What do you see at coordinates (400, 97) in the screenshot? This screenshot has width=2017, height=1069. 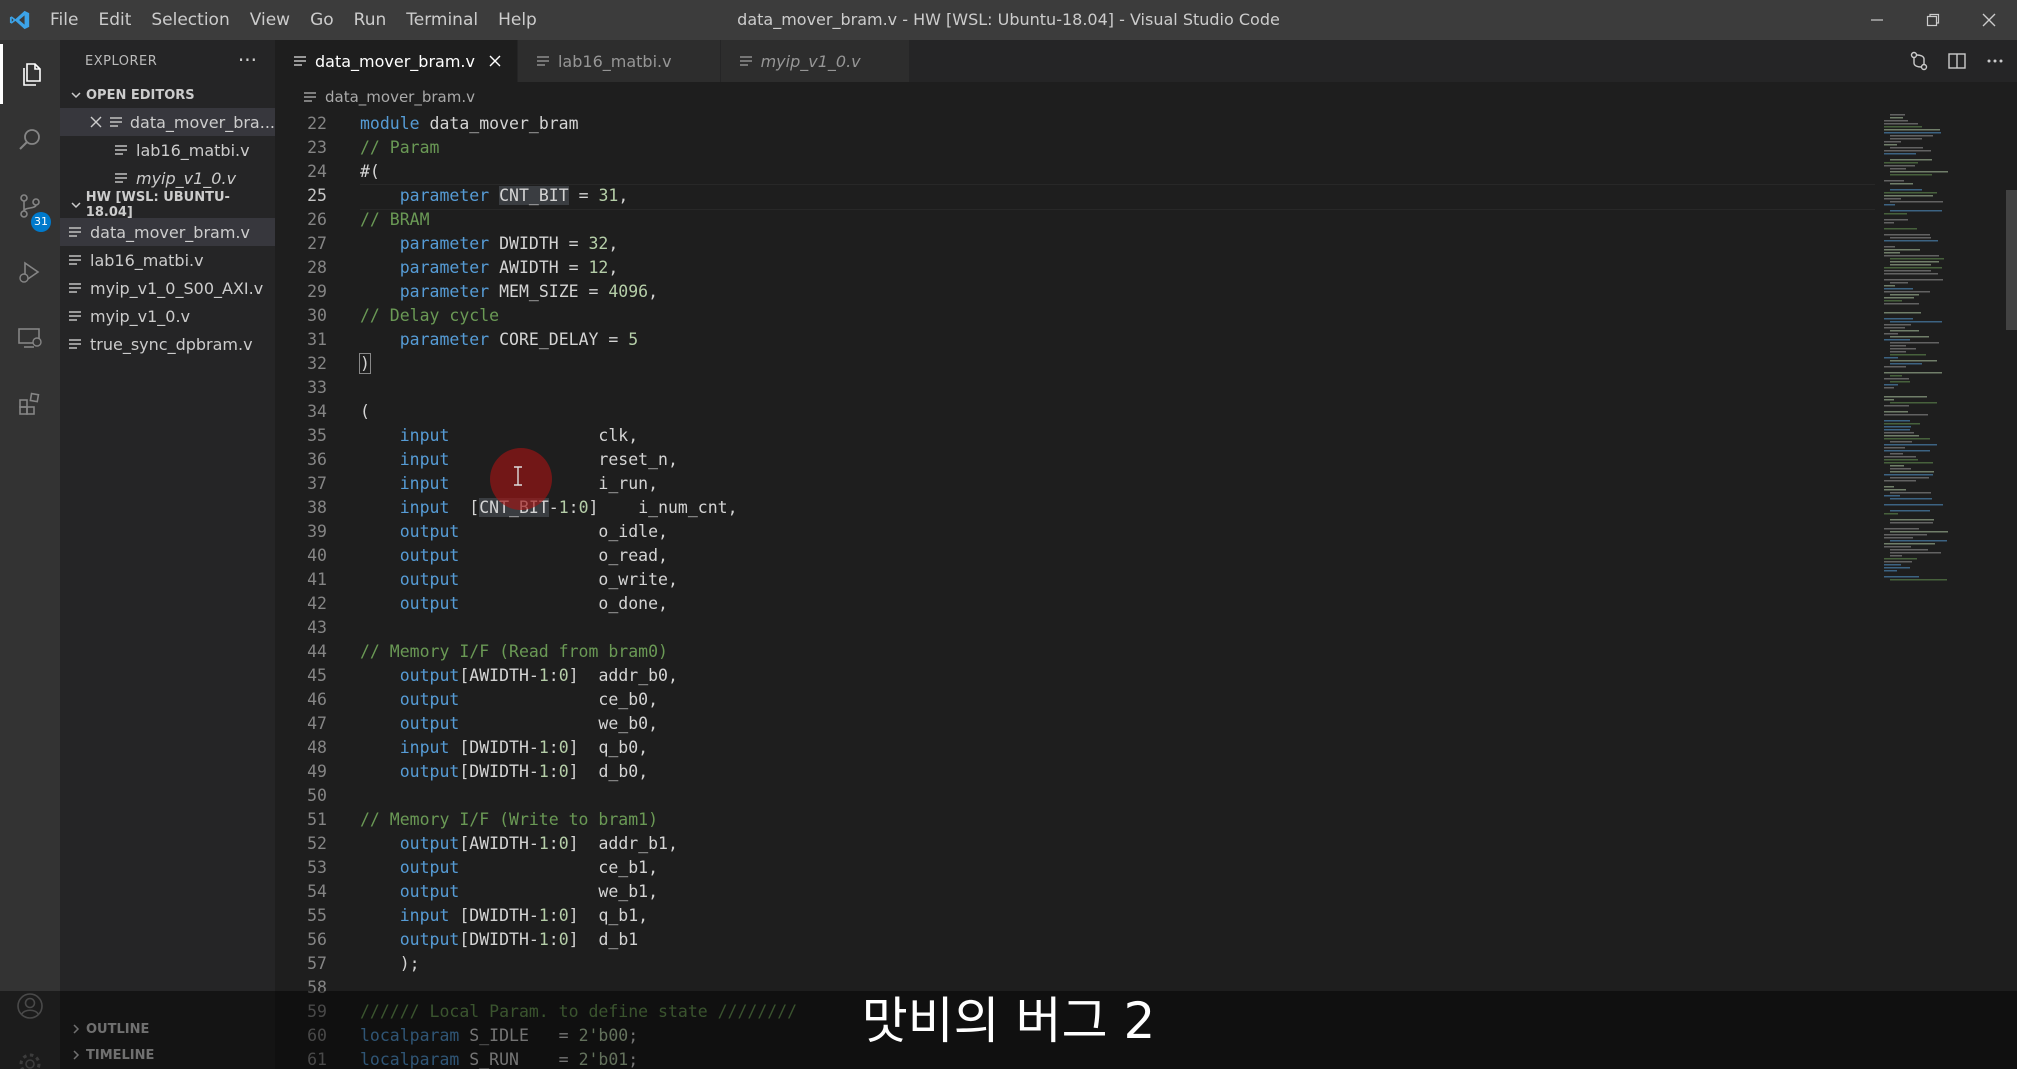 I see `breadcrumb-file: data_mover_bram.v` at bounding box center [400, 97].